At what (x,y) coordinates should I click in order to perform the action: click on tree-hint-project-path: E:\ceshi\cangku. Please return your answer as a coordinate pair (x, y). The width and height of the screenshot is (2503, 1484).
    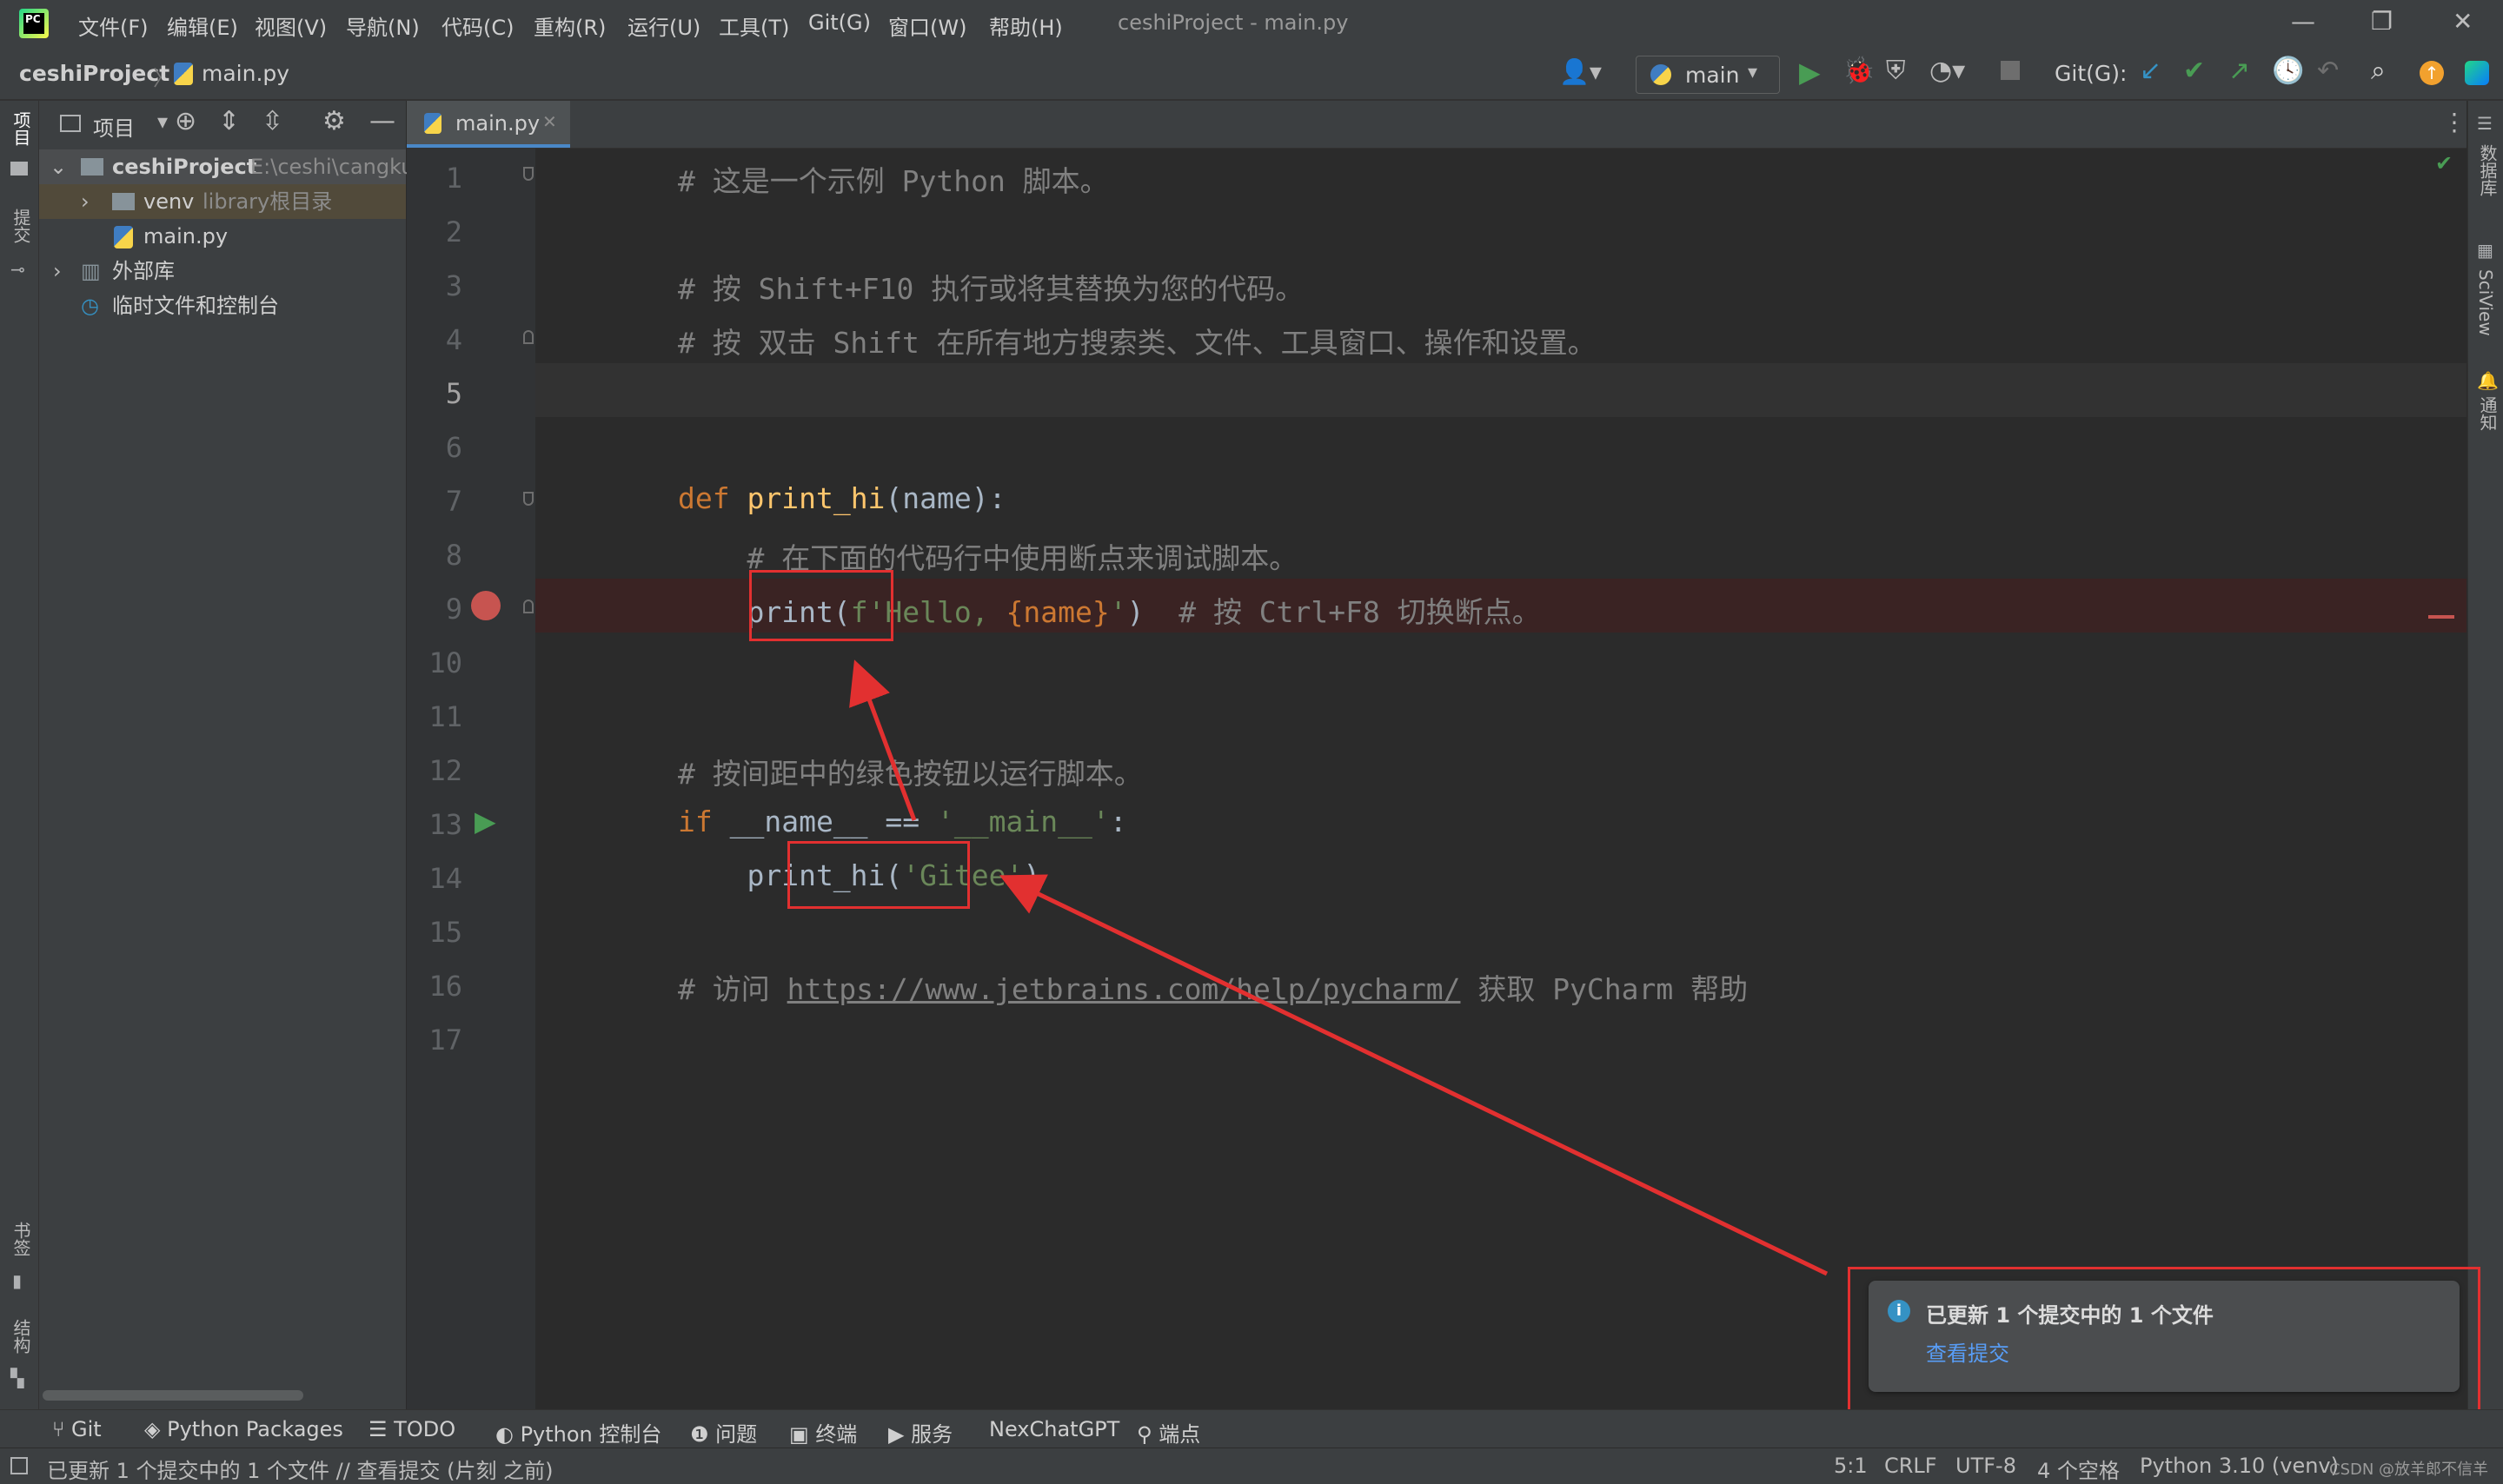
    Looking at the image, I should click on (332, 167).